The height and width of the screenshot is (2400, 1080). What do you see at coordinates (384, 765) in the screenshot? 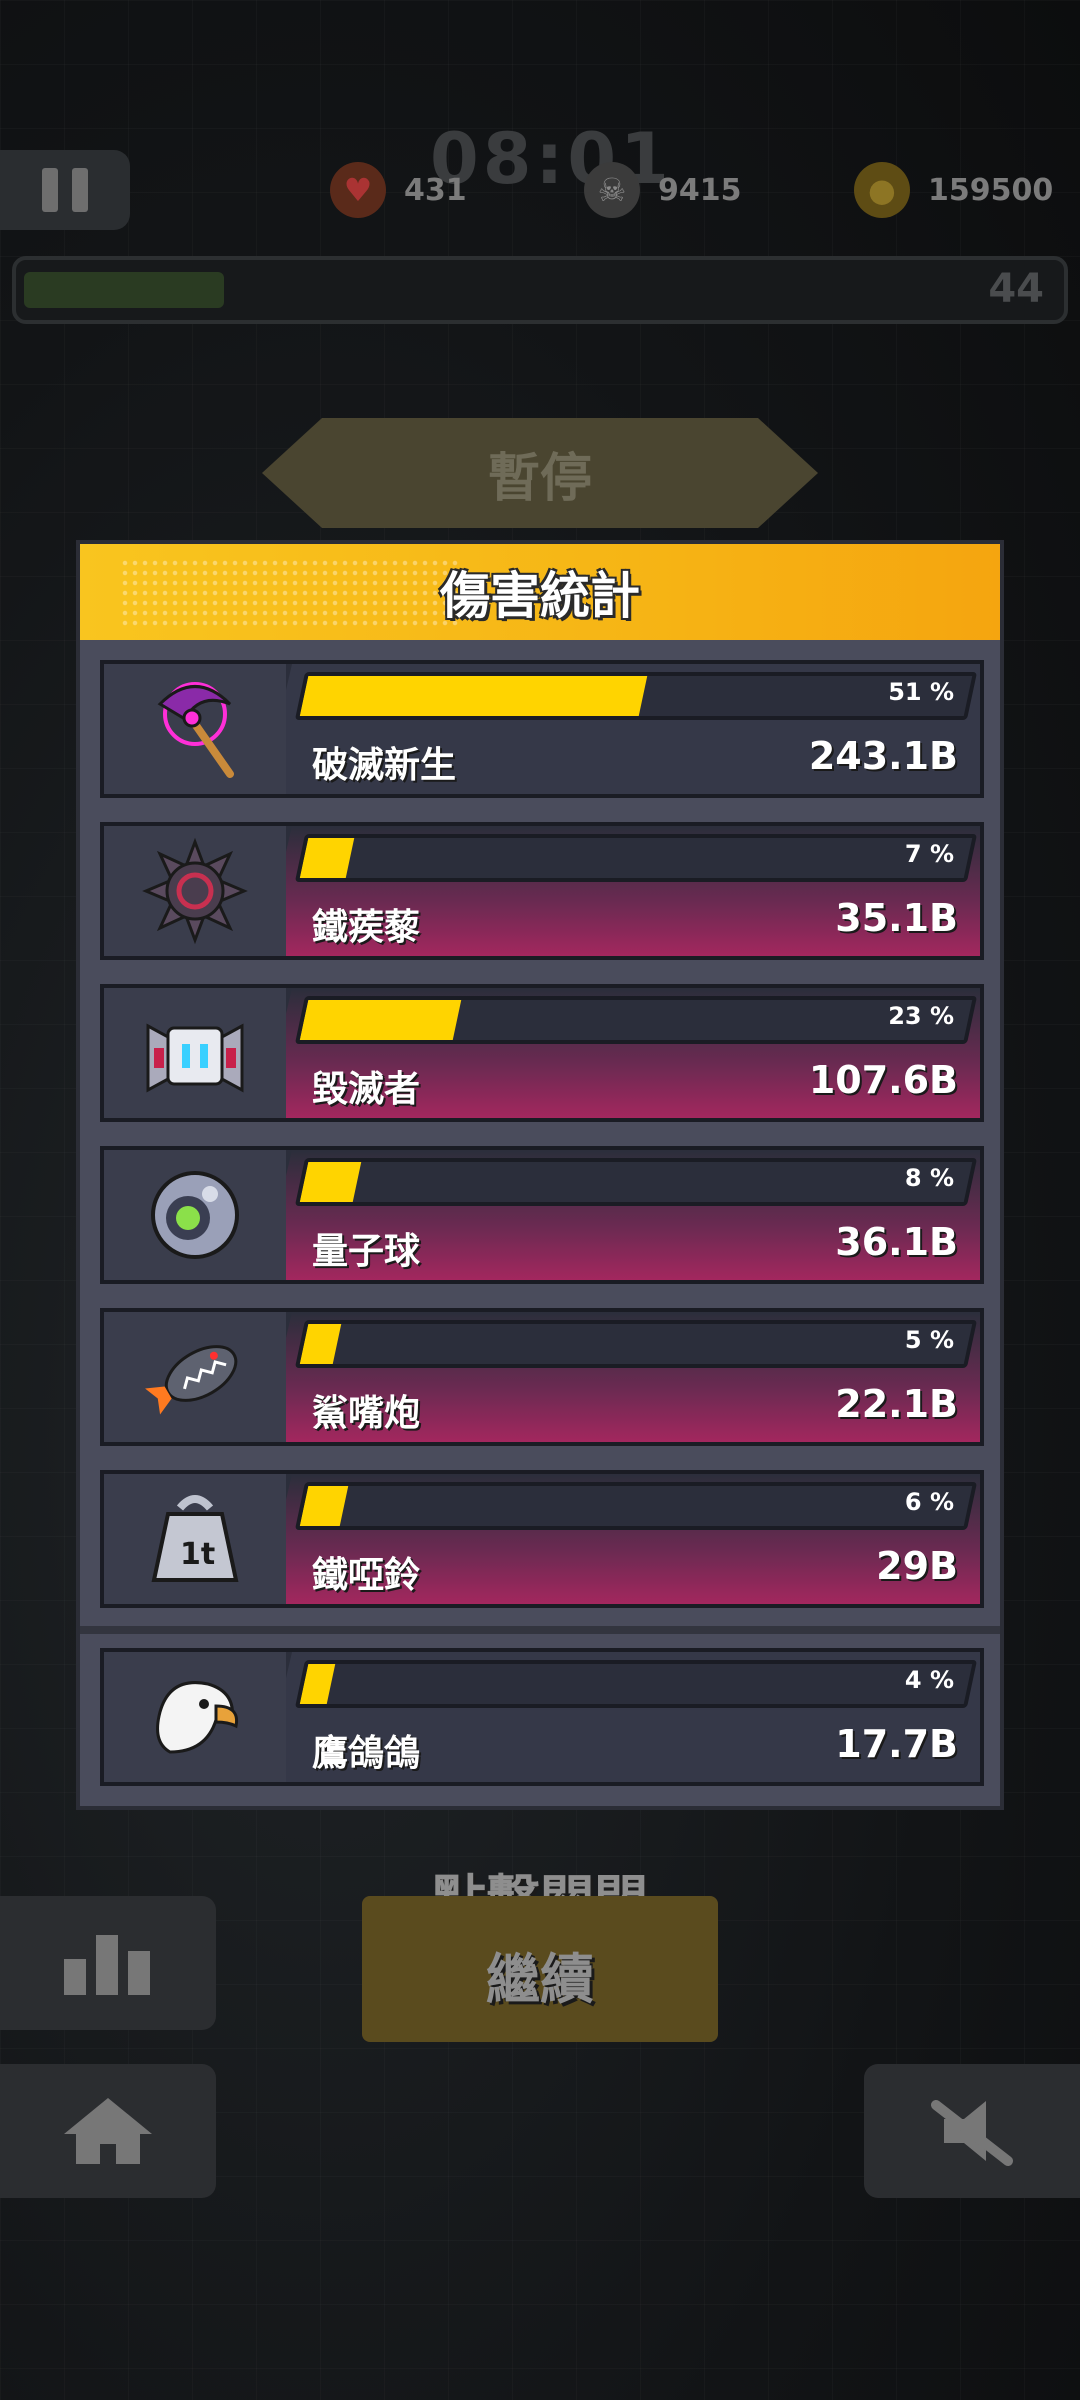
I see `weapon-name: 破滅新生` at bounding box center [384, 765].